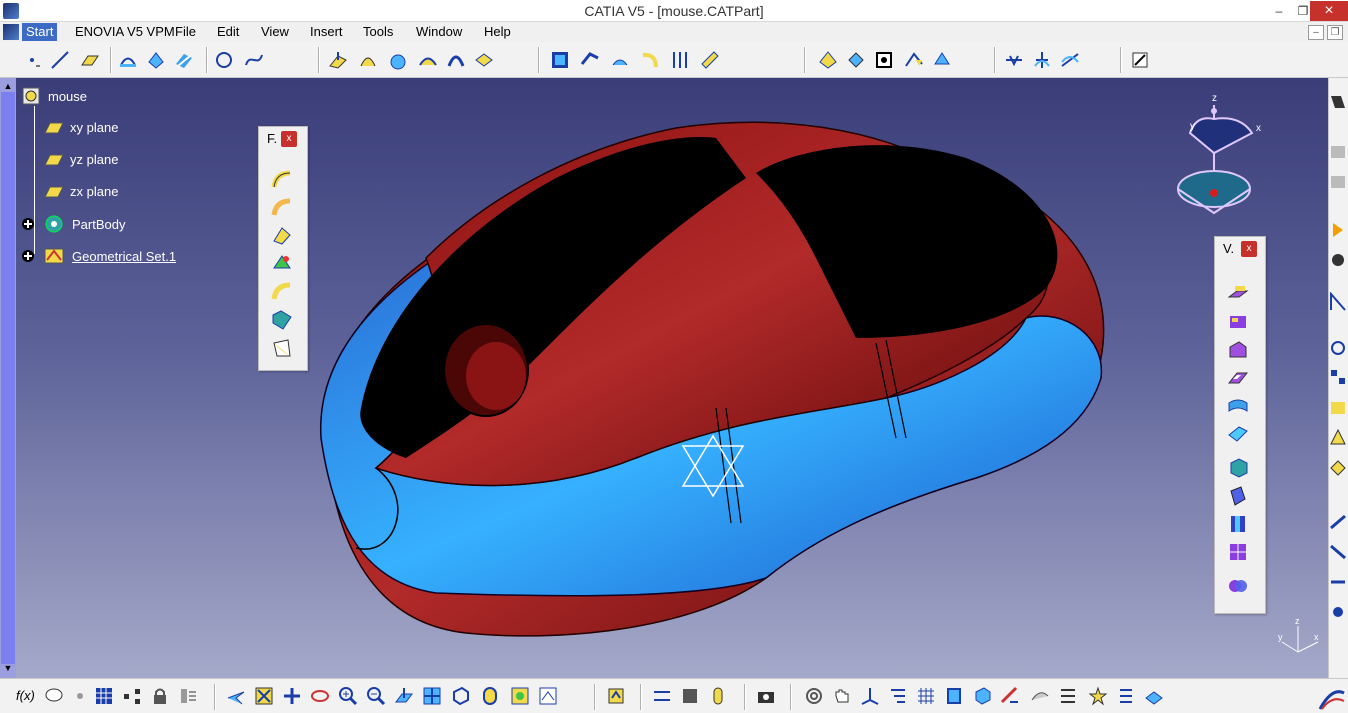 This screenshot has width=1348, height=713. I want to click on tree-item-partbody: PartBody, so click(72, 224).